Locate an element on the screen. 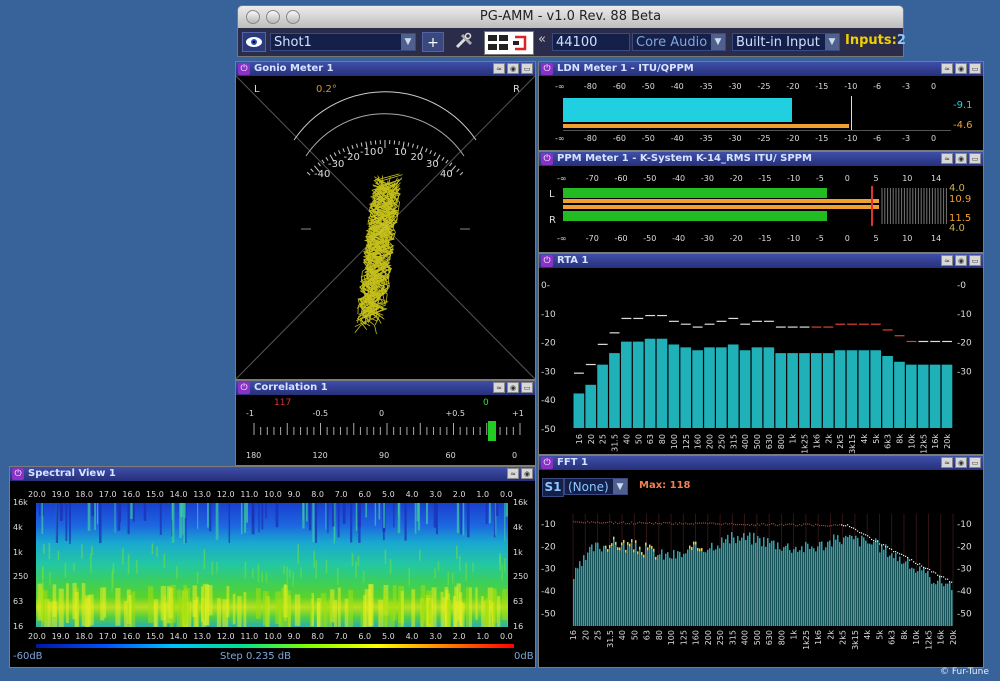  gonio-scale-label: -10 is located at coordinates (368, 153).